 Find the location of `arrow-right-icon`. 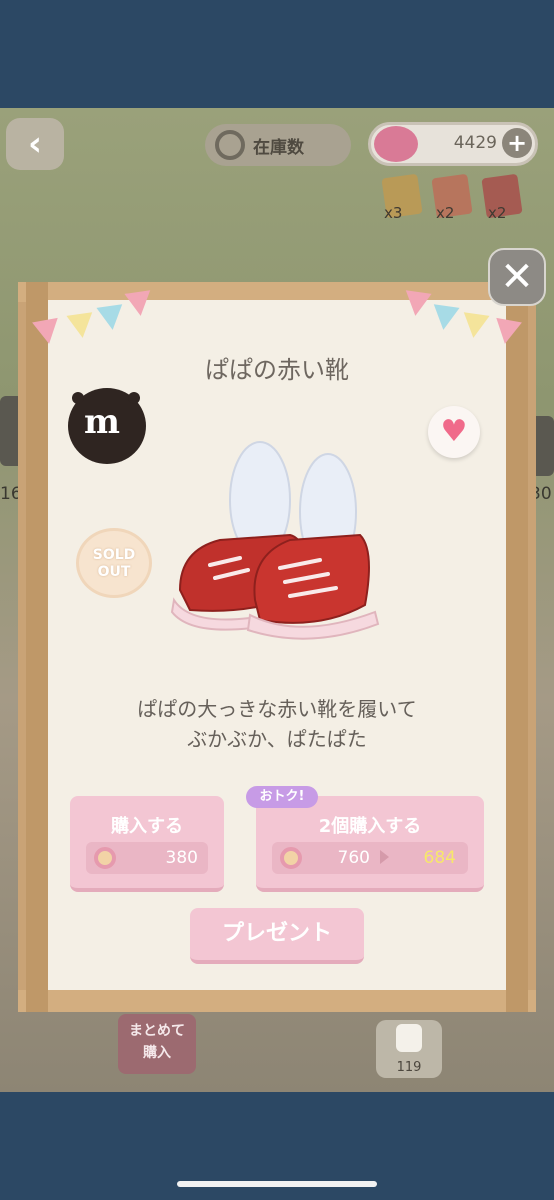

arrow-right-icon is located at coordinates (384, 857).